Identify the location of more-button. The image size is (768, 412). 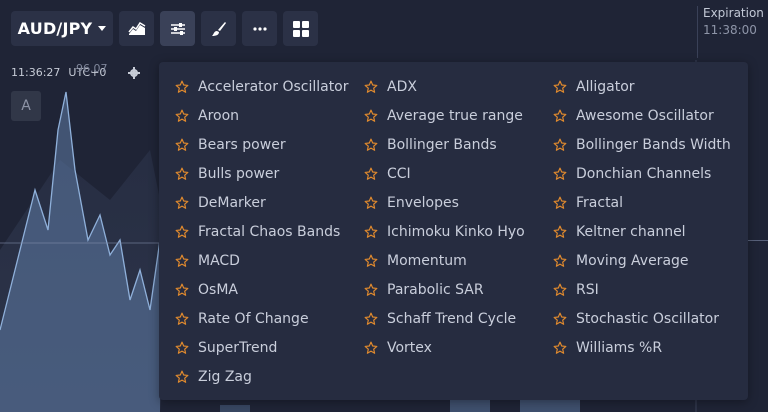
(259, 28).